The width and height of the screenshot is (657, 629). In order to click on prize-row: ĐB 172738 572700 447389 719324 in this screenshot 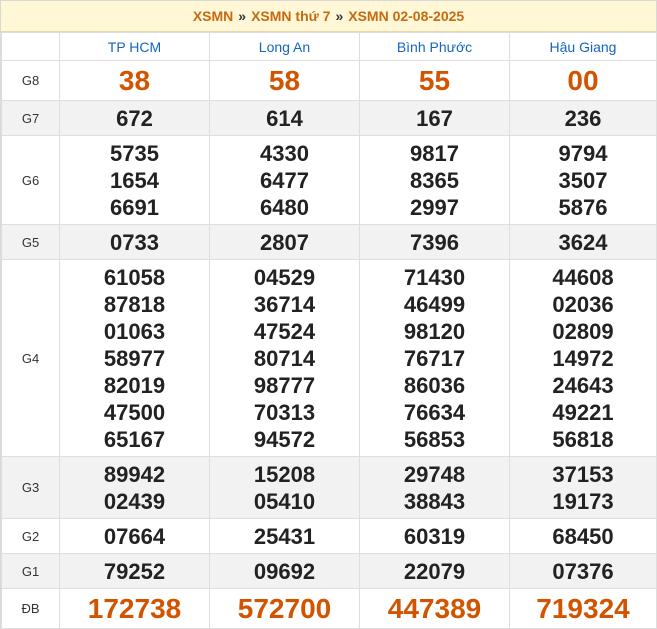, I will do `click(329, 608)`.